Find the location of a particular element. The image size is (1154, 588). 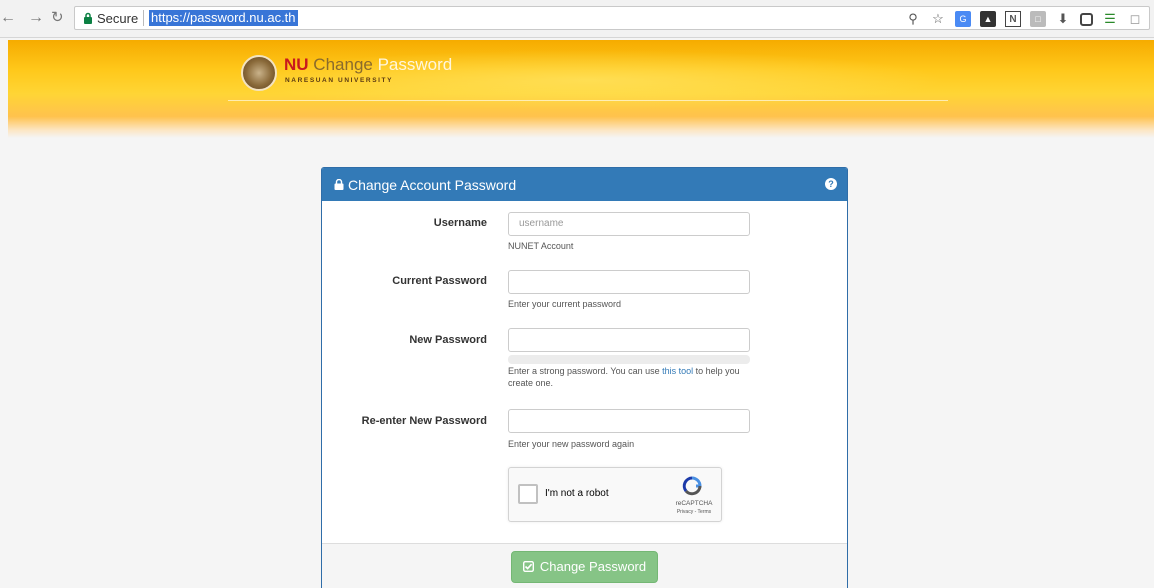

username-label: Username is located at coordinates (460, 223).